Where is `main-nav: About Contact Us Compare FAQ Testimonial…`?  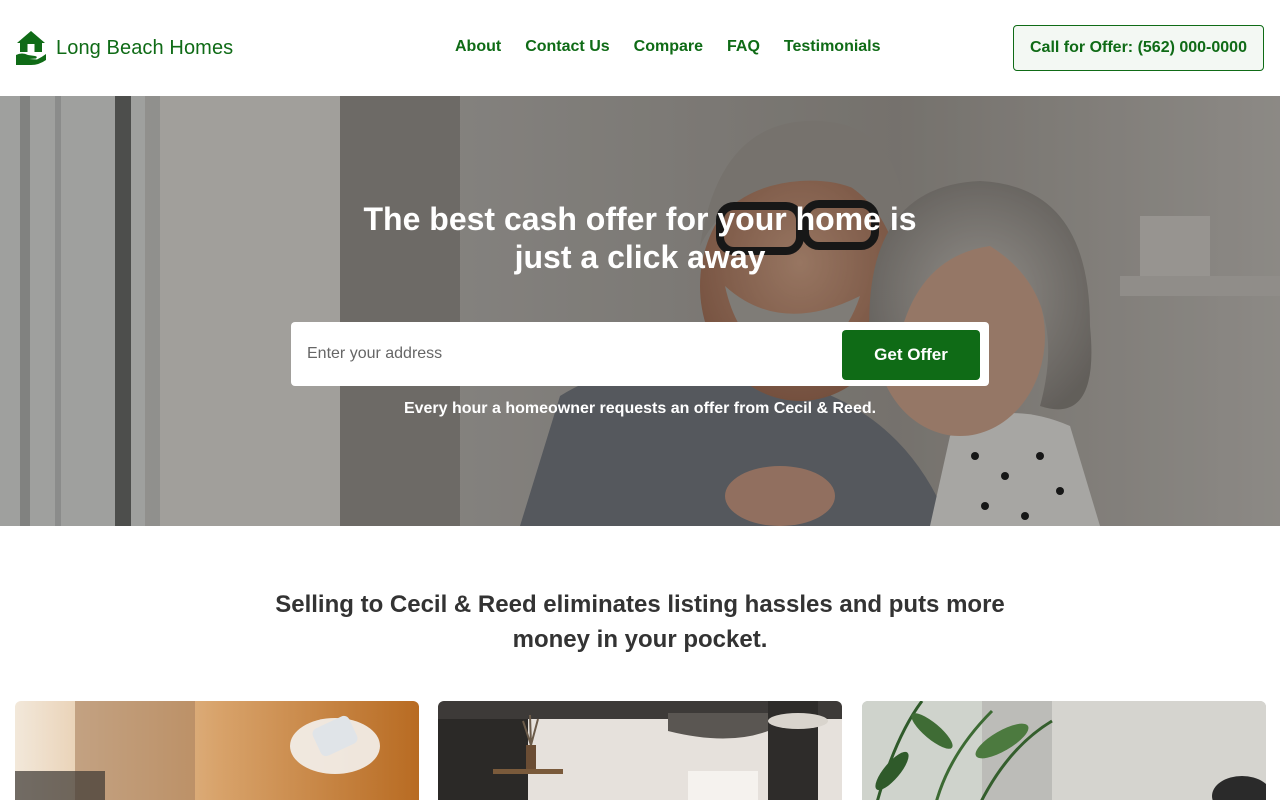
main-nav: About Contact Us Compare FAQ Testimonial… is located at coordinates (668, 47).